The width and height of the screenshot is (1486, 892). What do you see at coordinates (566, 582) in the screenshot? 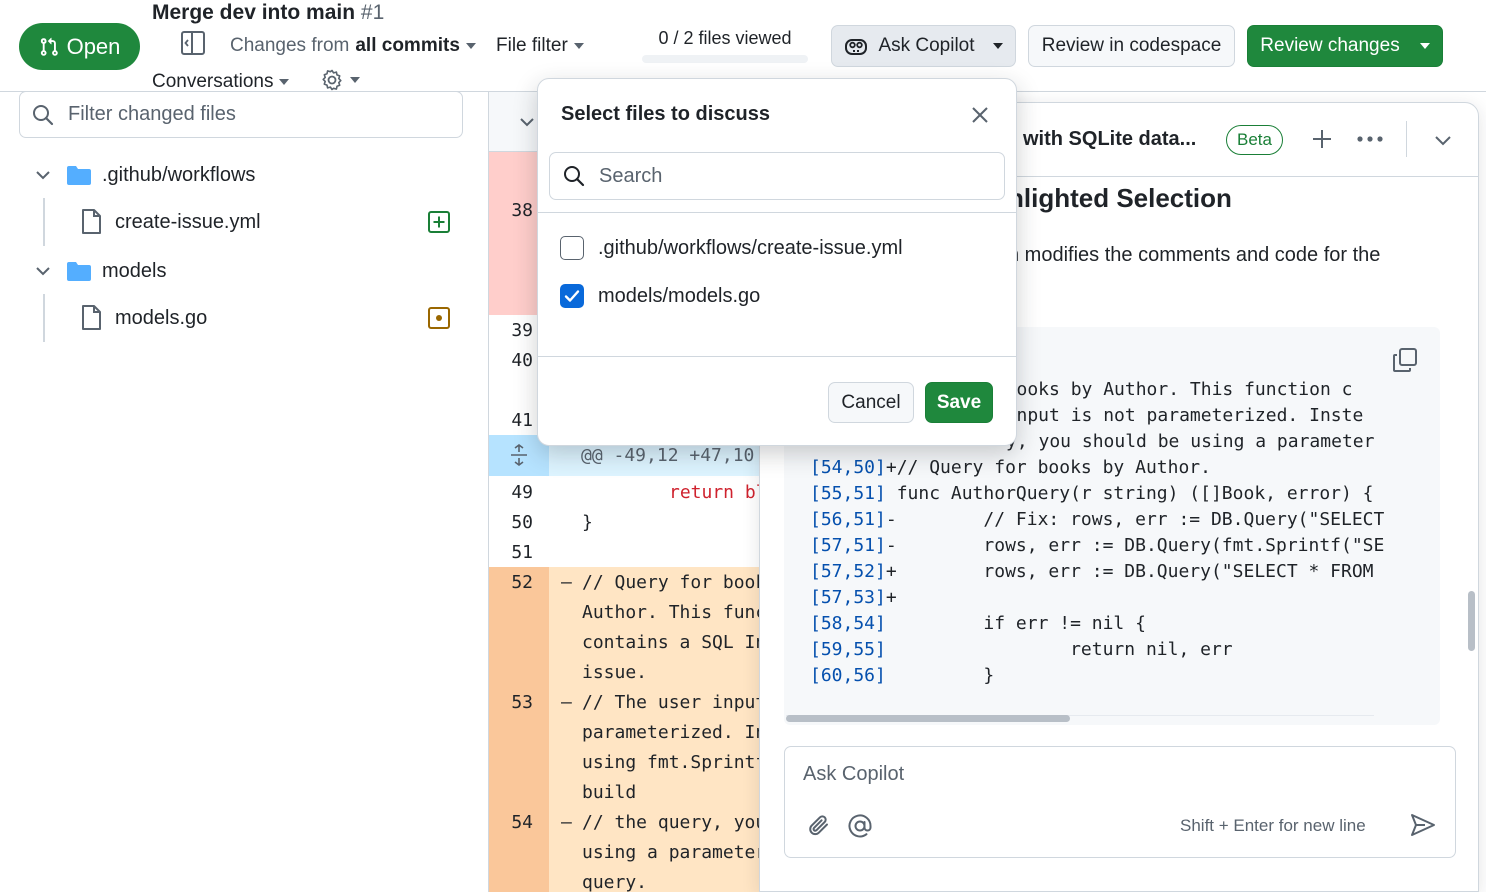
I see `diff-marker: –` at bounding box center [566, 582].